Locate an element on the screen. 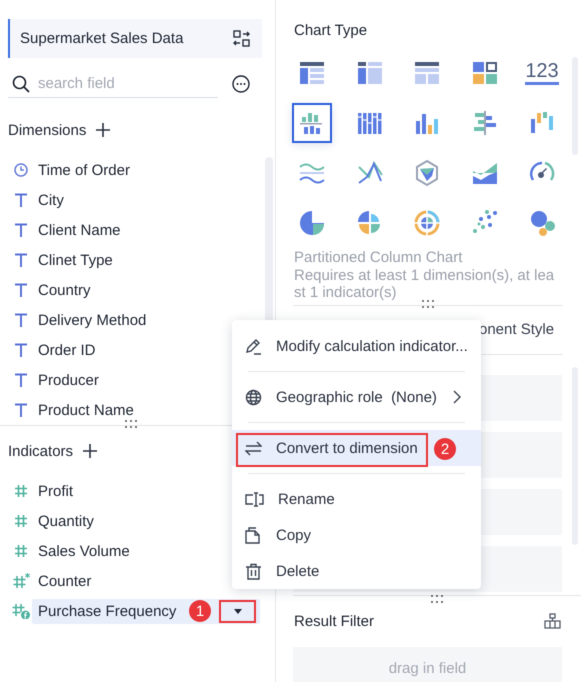  search-field: search field is located at coordinates (113, 84).